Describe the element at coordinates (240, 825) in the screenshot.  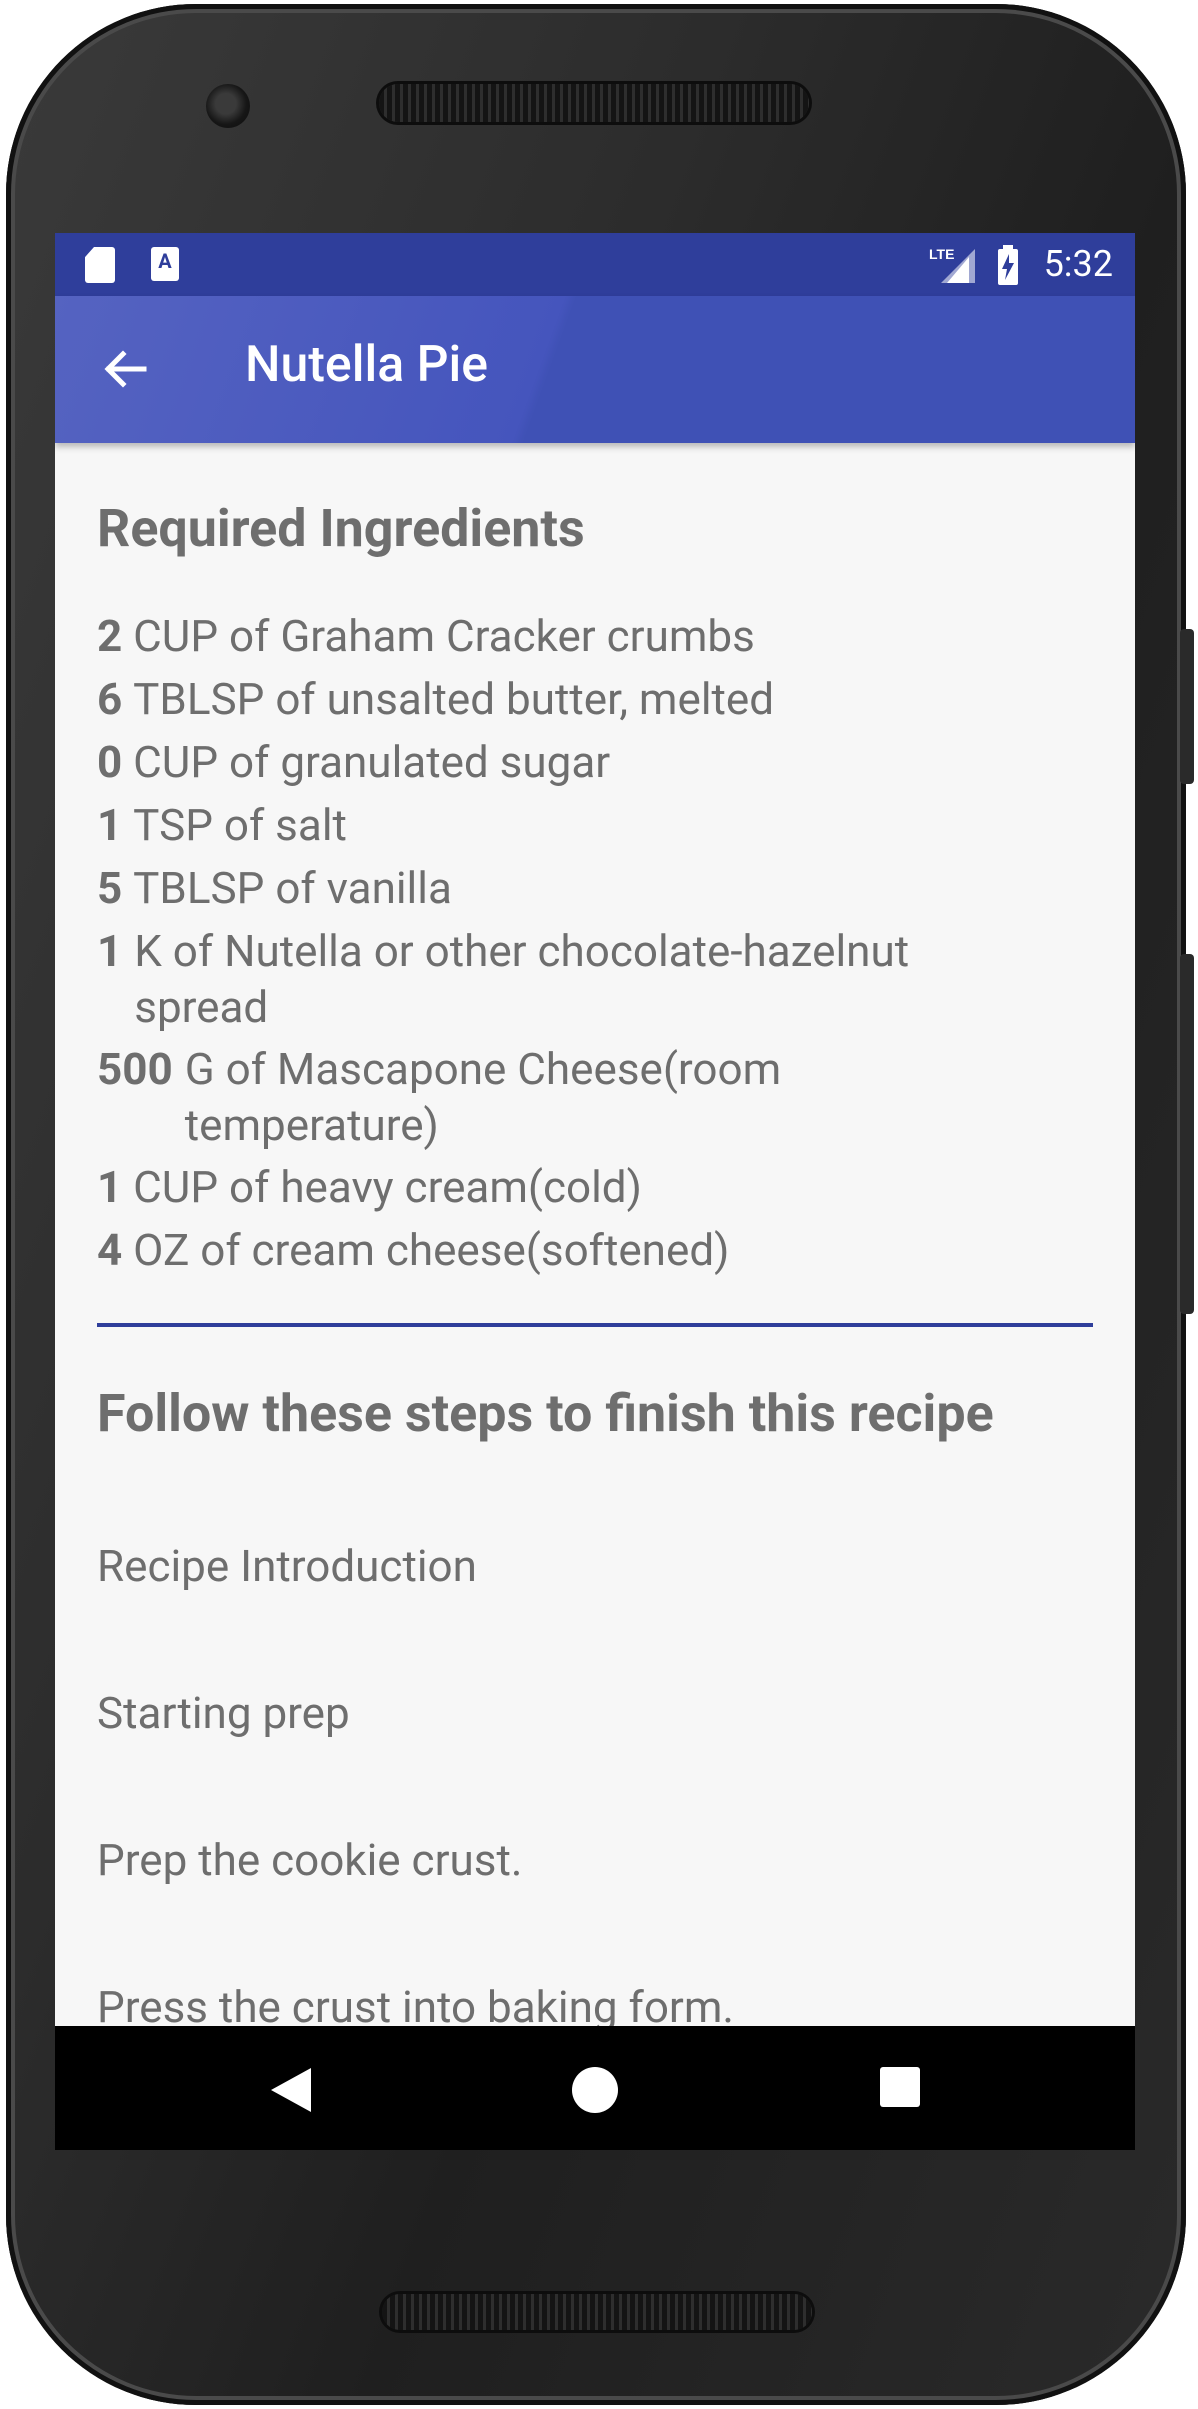
I see `ingredient-text: TSP of salt` at that location.